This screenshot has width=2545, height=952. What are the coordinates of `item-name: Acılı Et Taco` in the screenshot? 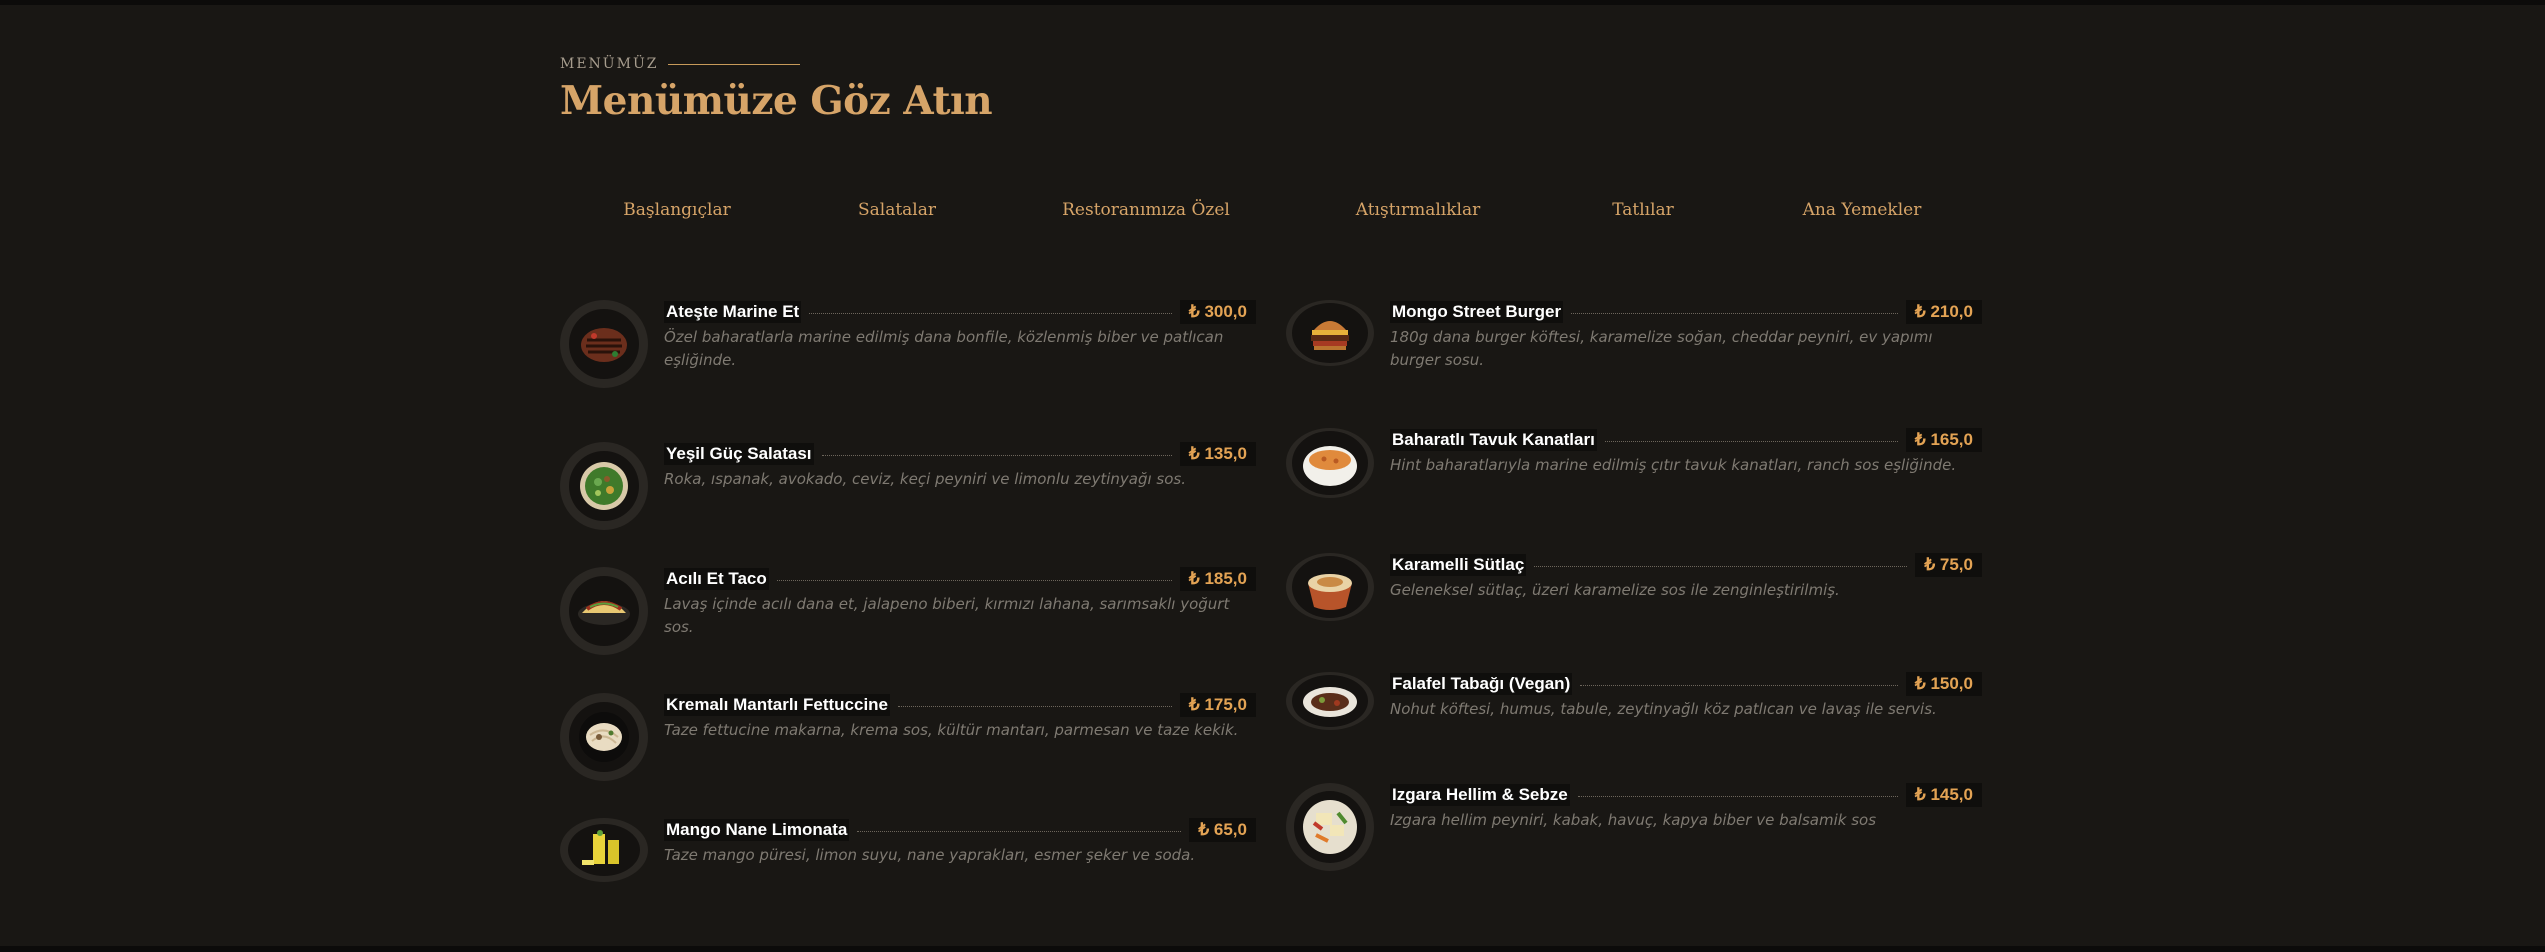 It's located at (716, 579).